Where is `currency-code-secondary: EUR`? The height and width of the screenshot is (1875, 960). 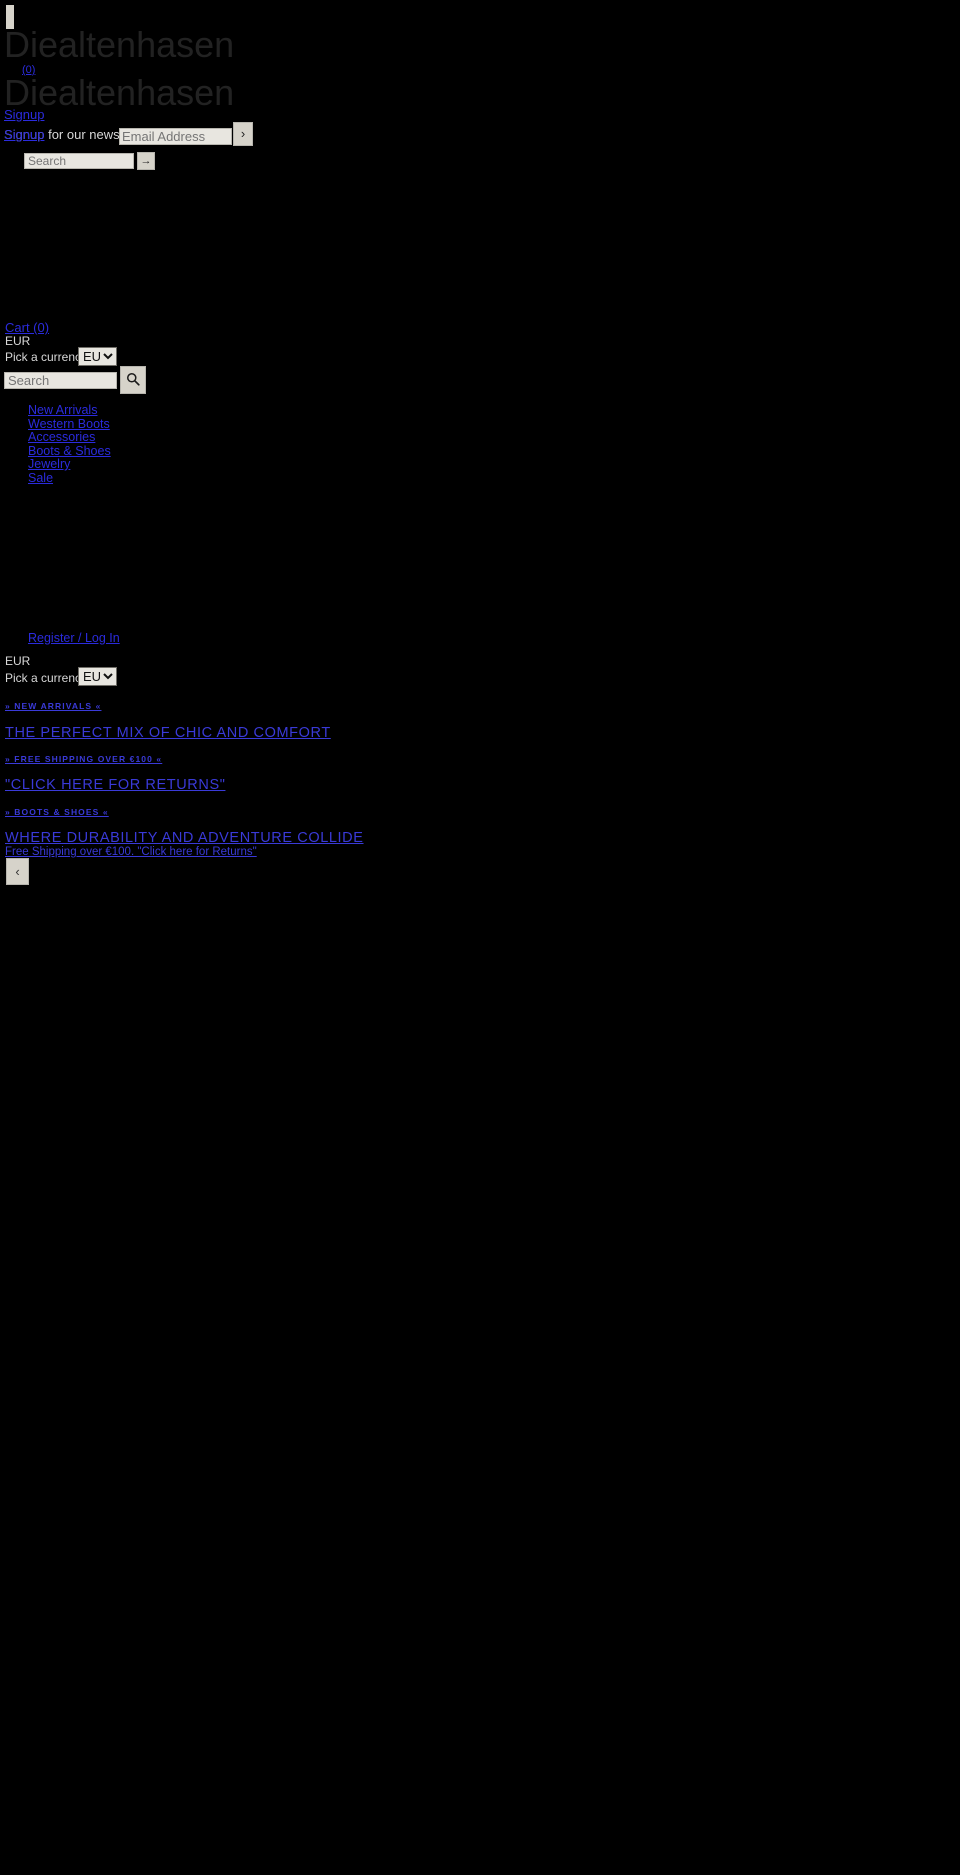 currency-code-secondary: EUR is located at coordinates (18, 661).